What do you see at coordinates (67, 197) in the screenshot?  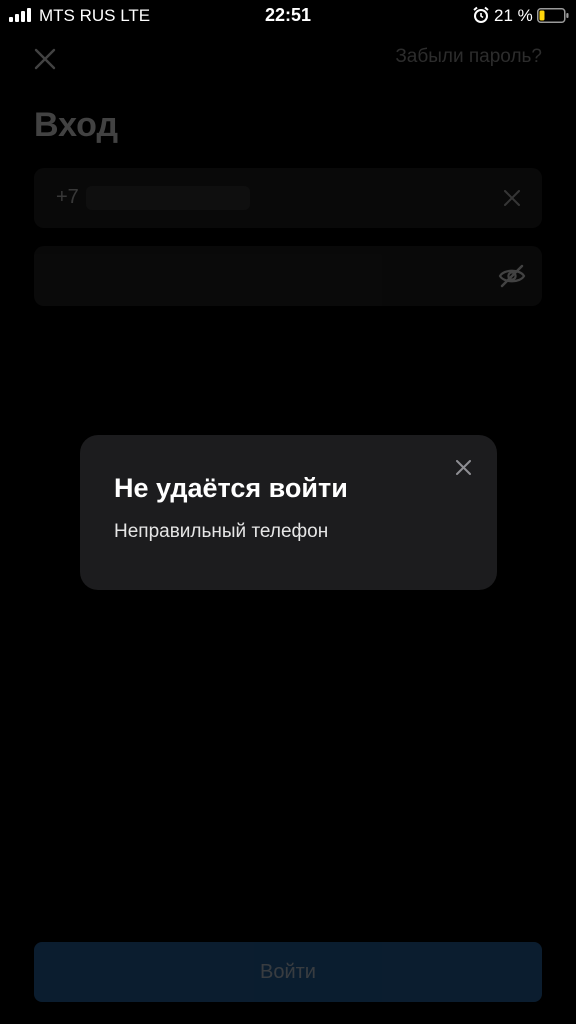 I see `phone-prefix: +7` at bounding box center [67, 197].